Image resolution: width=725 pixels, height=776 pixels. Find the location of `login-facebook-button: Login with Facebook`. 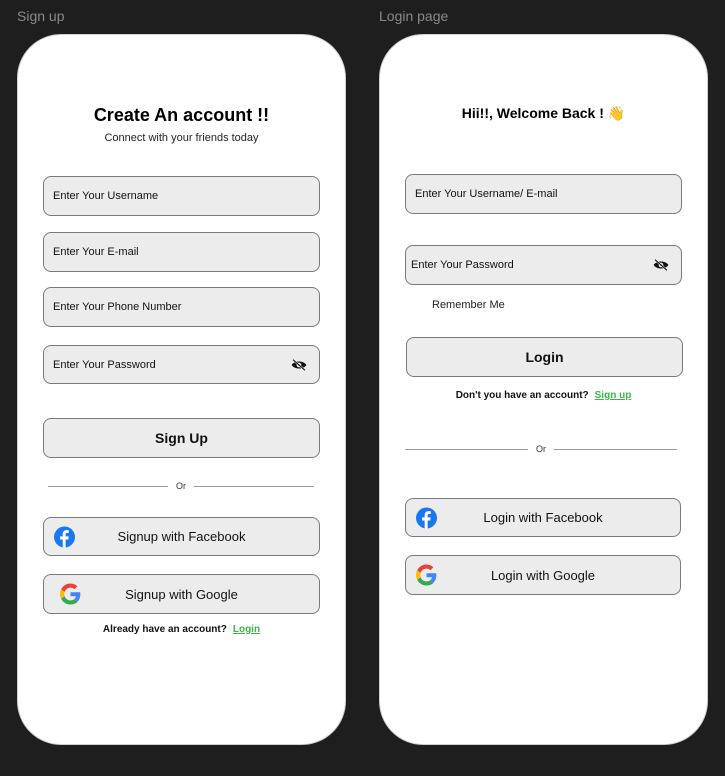

login-facebook-button: Login with Facebook is located at coordinates (543, 517).